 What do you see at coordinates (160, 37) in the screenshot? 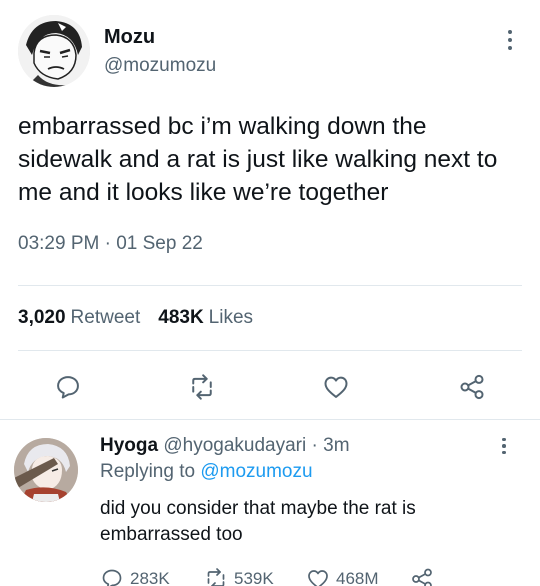
I see `author-name: Mozu` at bounding box center [160, 37].